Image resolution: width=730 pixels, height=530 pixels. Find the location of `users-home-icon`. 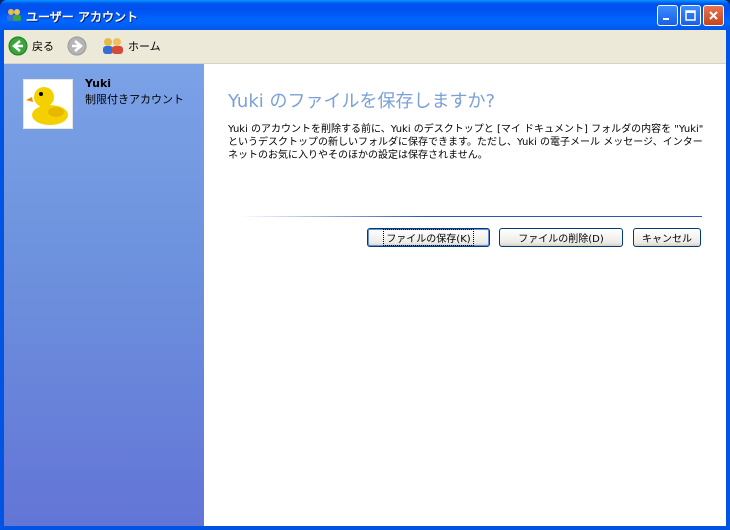

users-home-icon is located at coordinates (113, 46).